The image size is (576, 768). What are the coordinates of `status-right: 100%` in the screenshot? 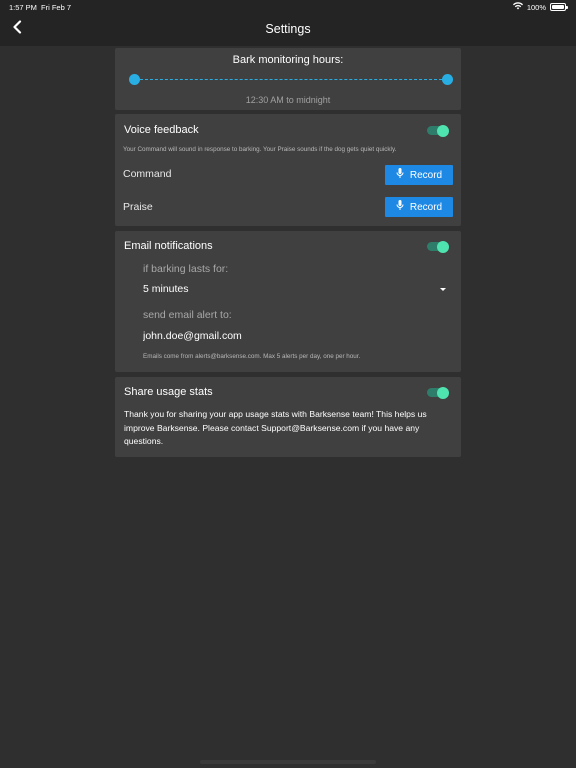 It's located at (540, 7).